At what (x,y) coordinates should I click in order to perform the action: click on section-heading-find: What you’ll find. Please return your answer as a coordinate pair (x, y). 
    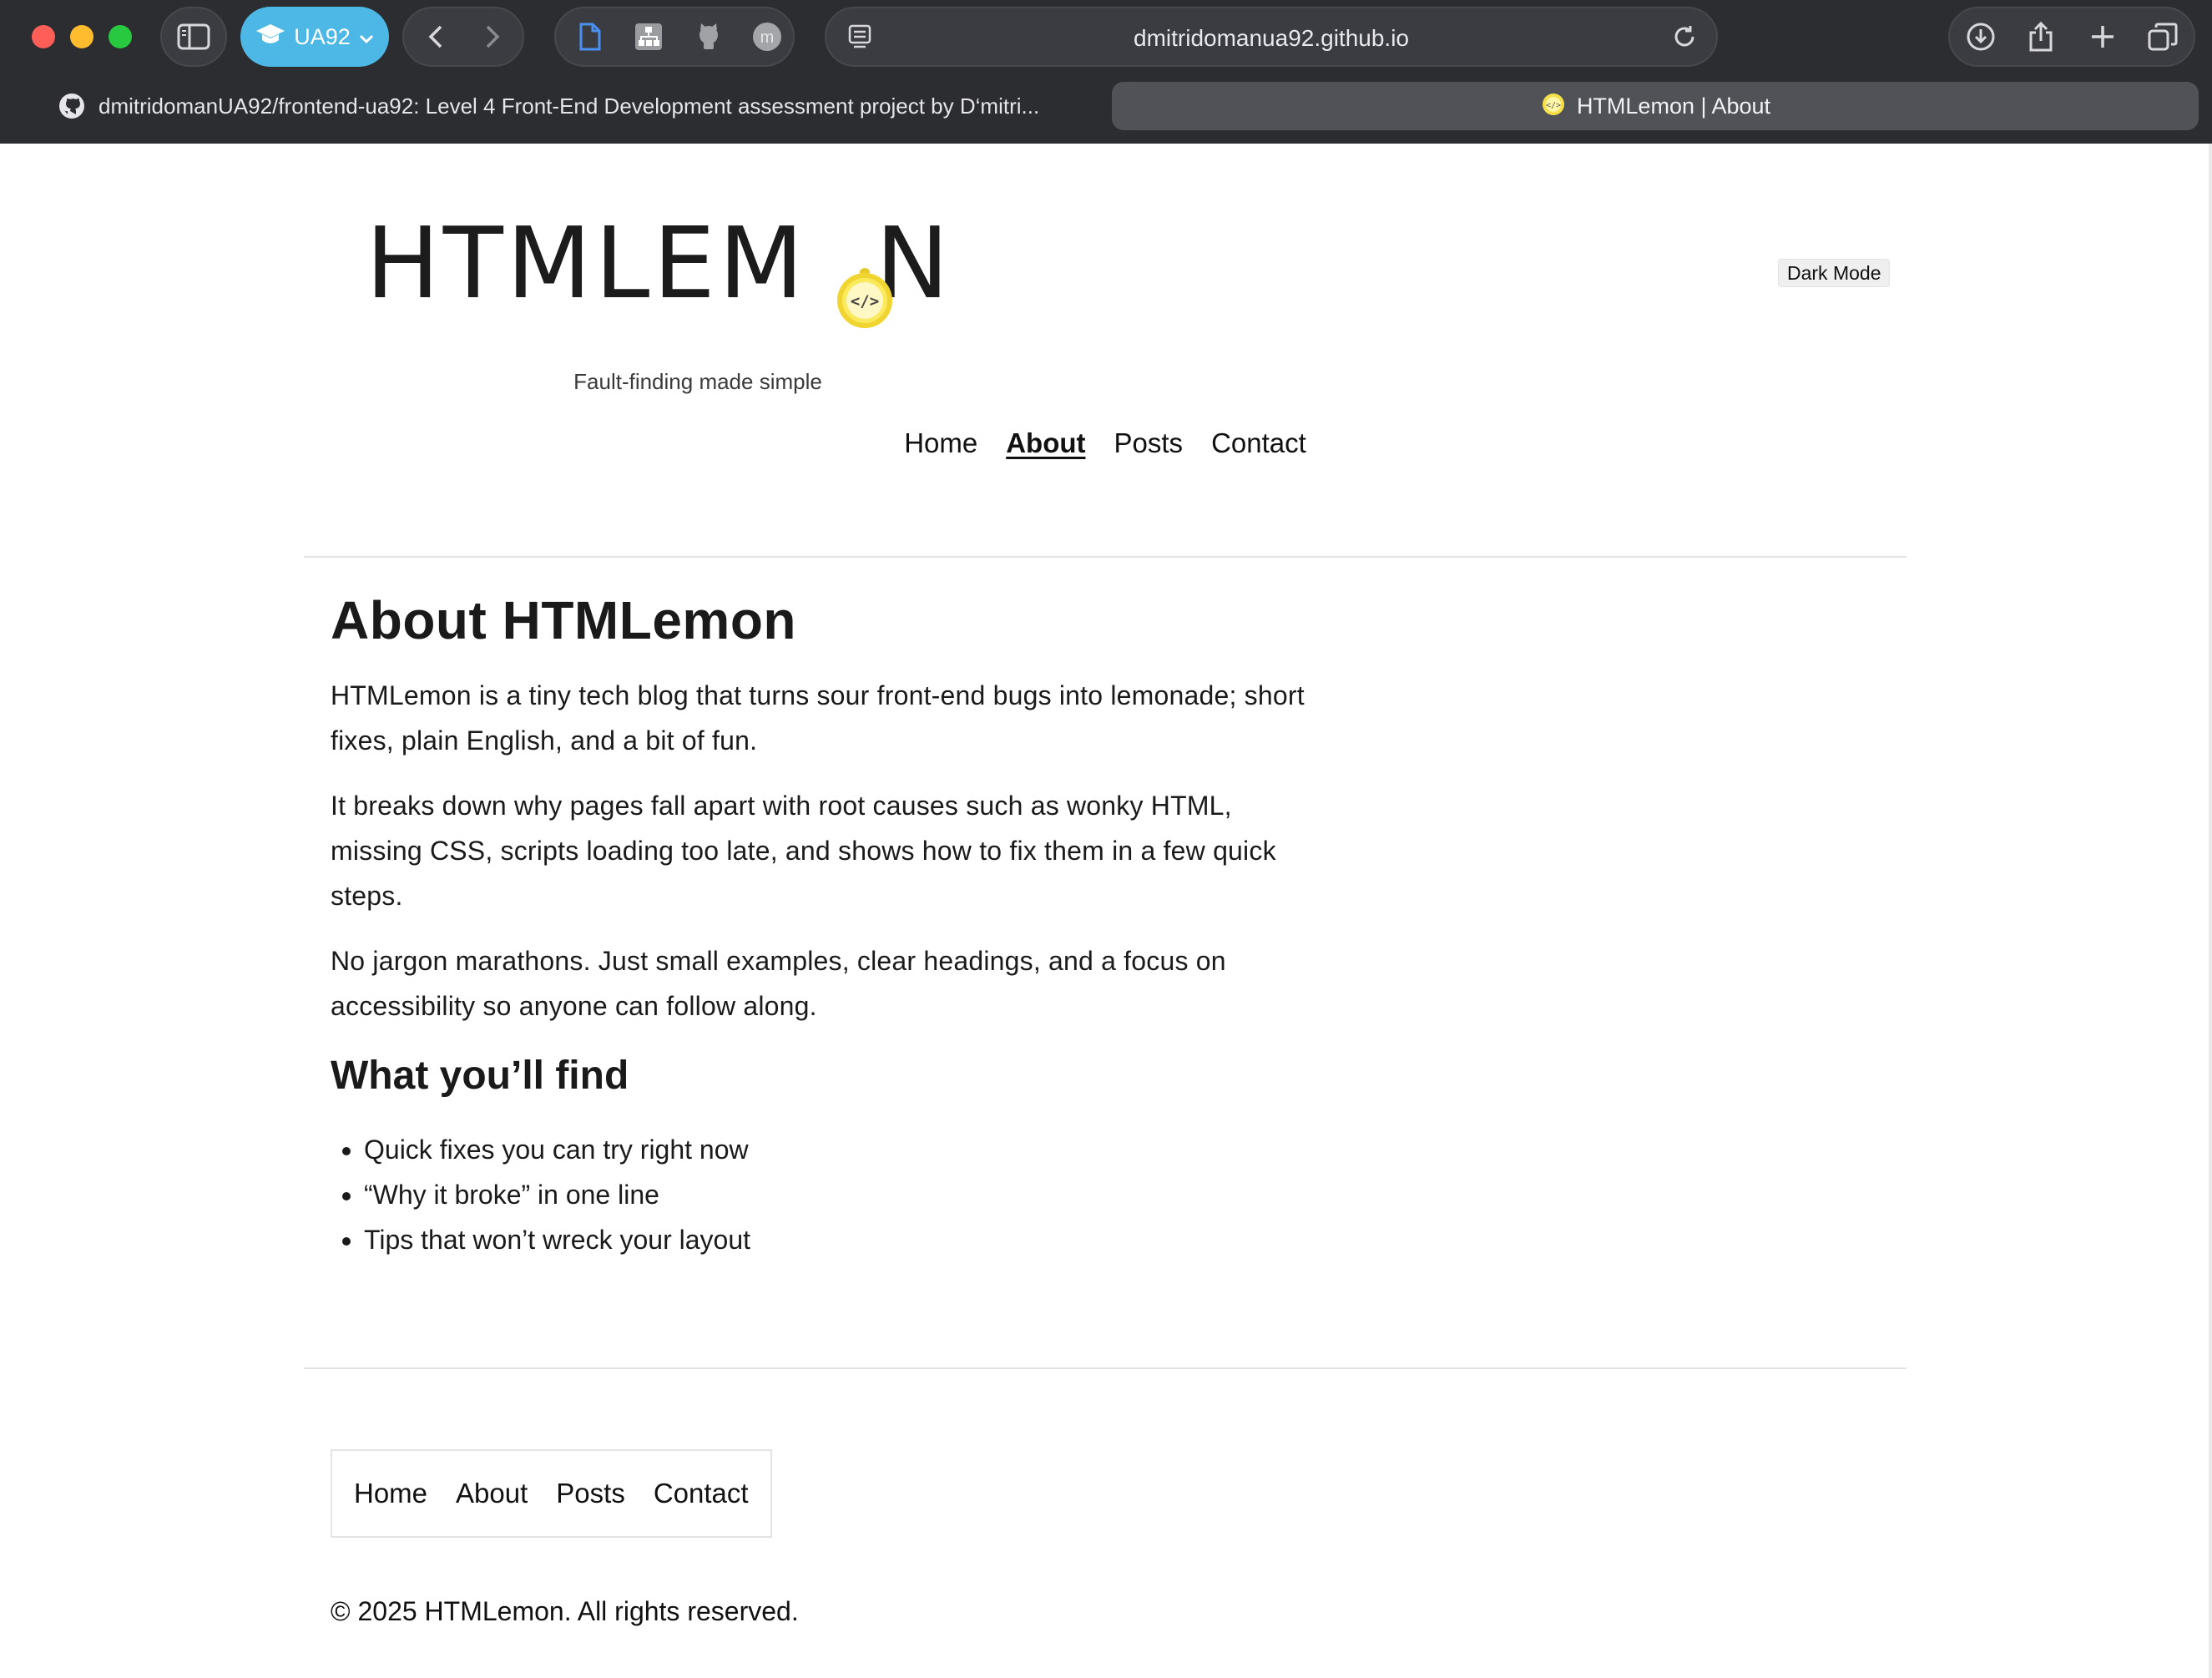
    Looking at the image, I should click on (480, 1076).